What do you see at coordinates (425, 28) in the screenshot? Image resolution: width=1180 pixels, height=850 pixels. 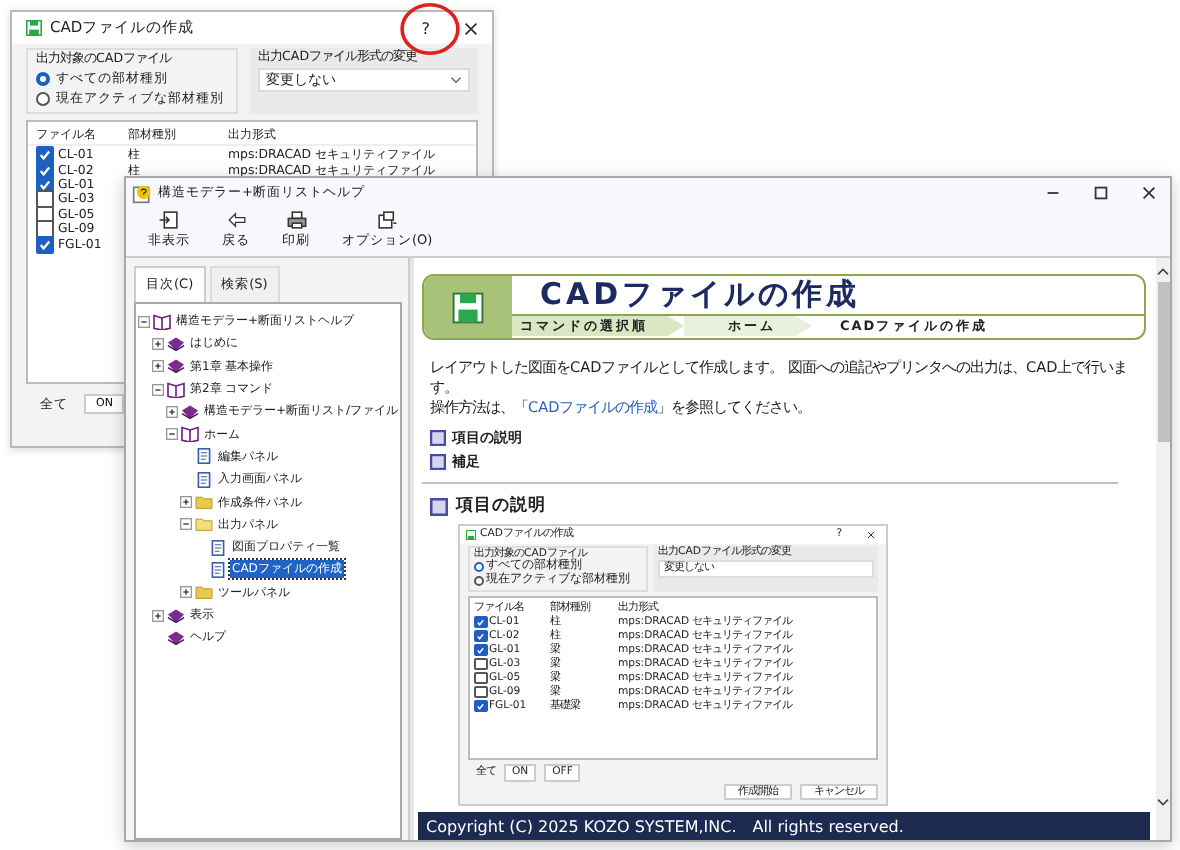 I see `help-button: ?` at bounding box center [425, 28].